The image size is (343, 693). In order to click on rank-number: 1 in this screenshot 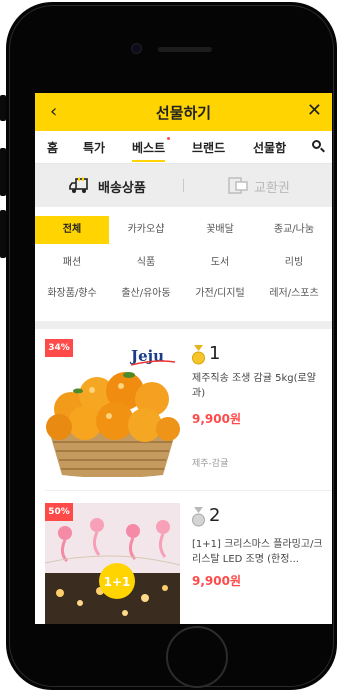, I will do `click(215, 353)`.